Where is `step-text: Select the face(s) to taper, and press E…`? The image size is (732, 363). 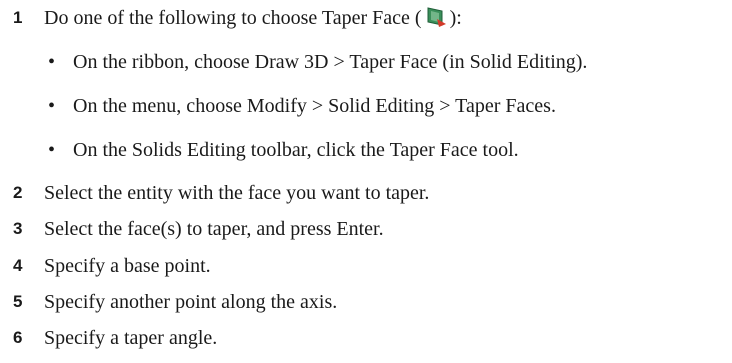 step-text: Select the face(s) to taper, and press E… is located at coordinates (214, 229).